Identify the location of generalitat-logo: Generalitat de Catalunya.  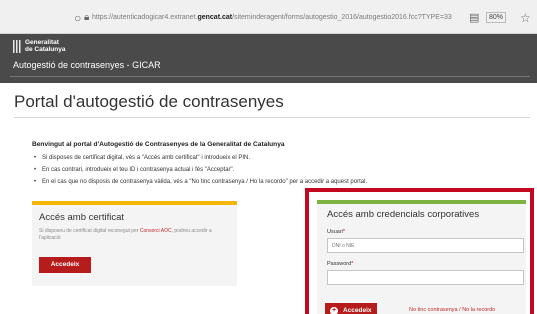
(45, 46).